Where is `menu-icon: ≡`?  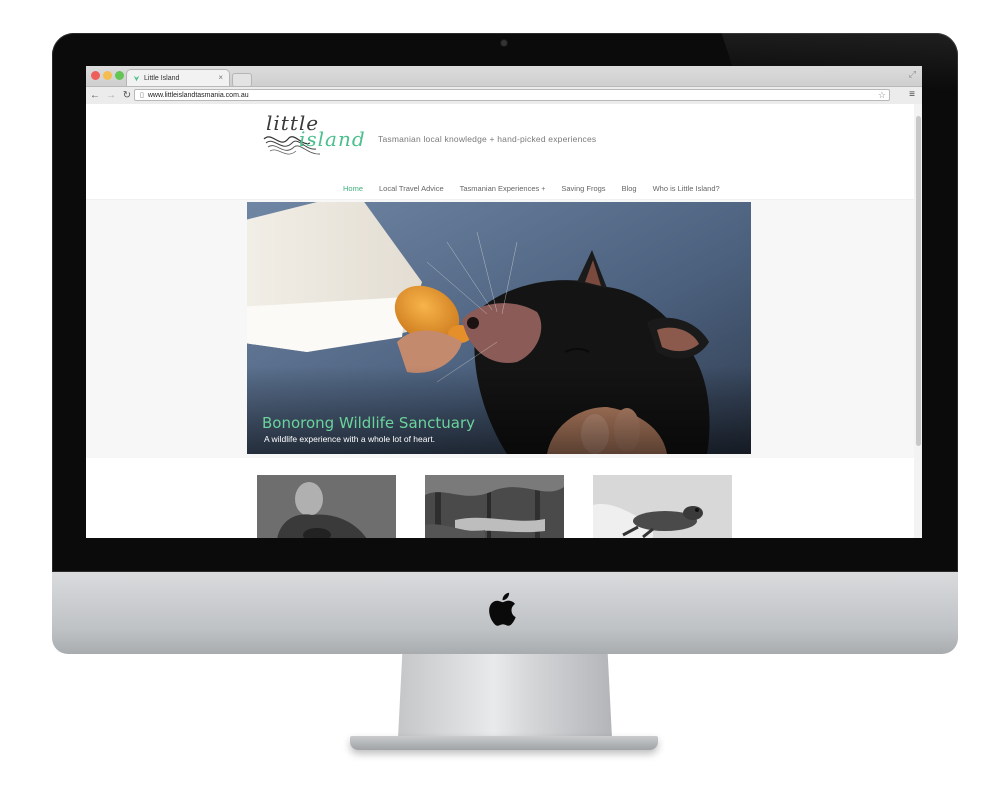
menu-icon: ≡ is located at coordinates (912, 94).